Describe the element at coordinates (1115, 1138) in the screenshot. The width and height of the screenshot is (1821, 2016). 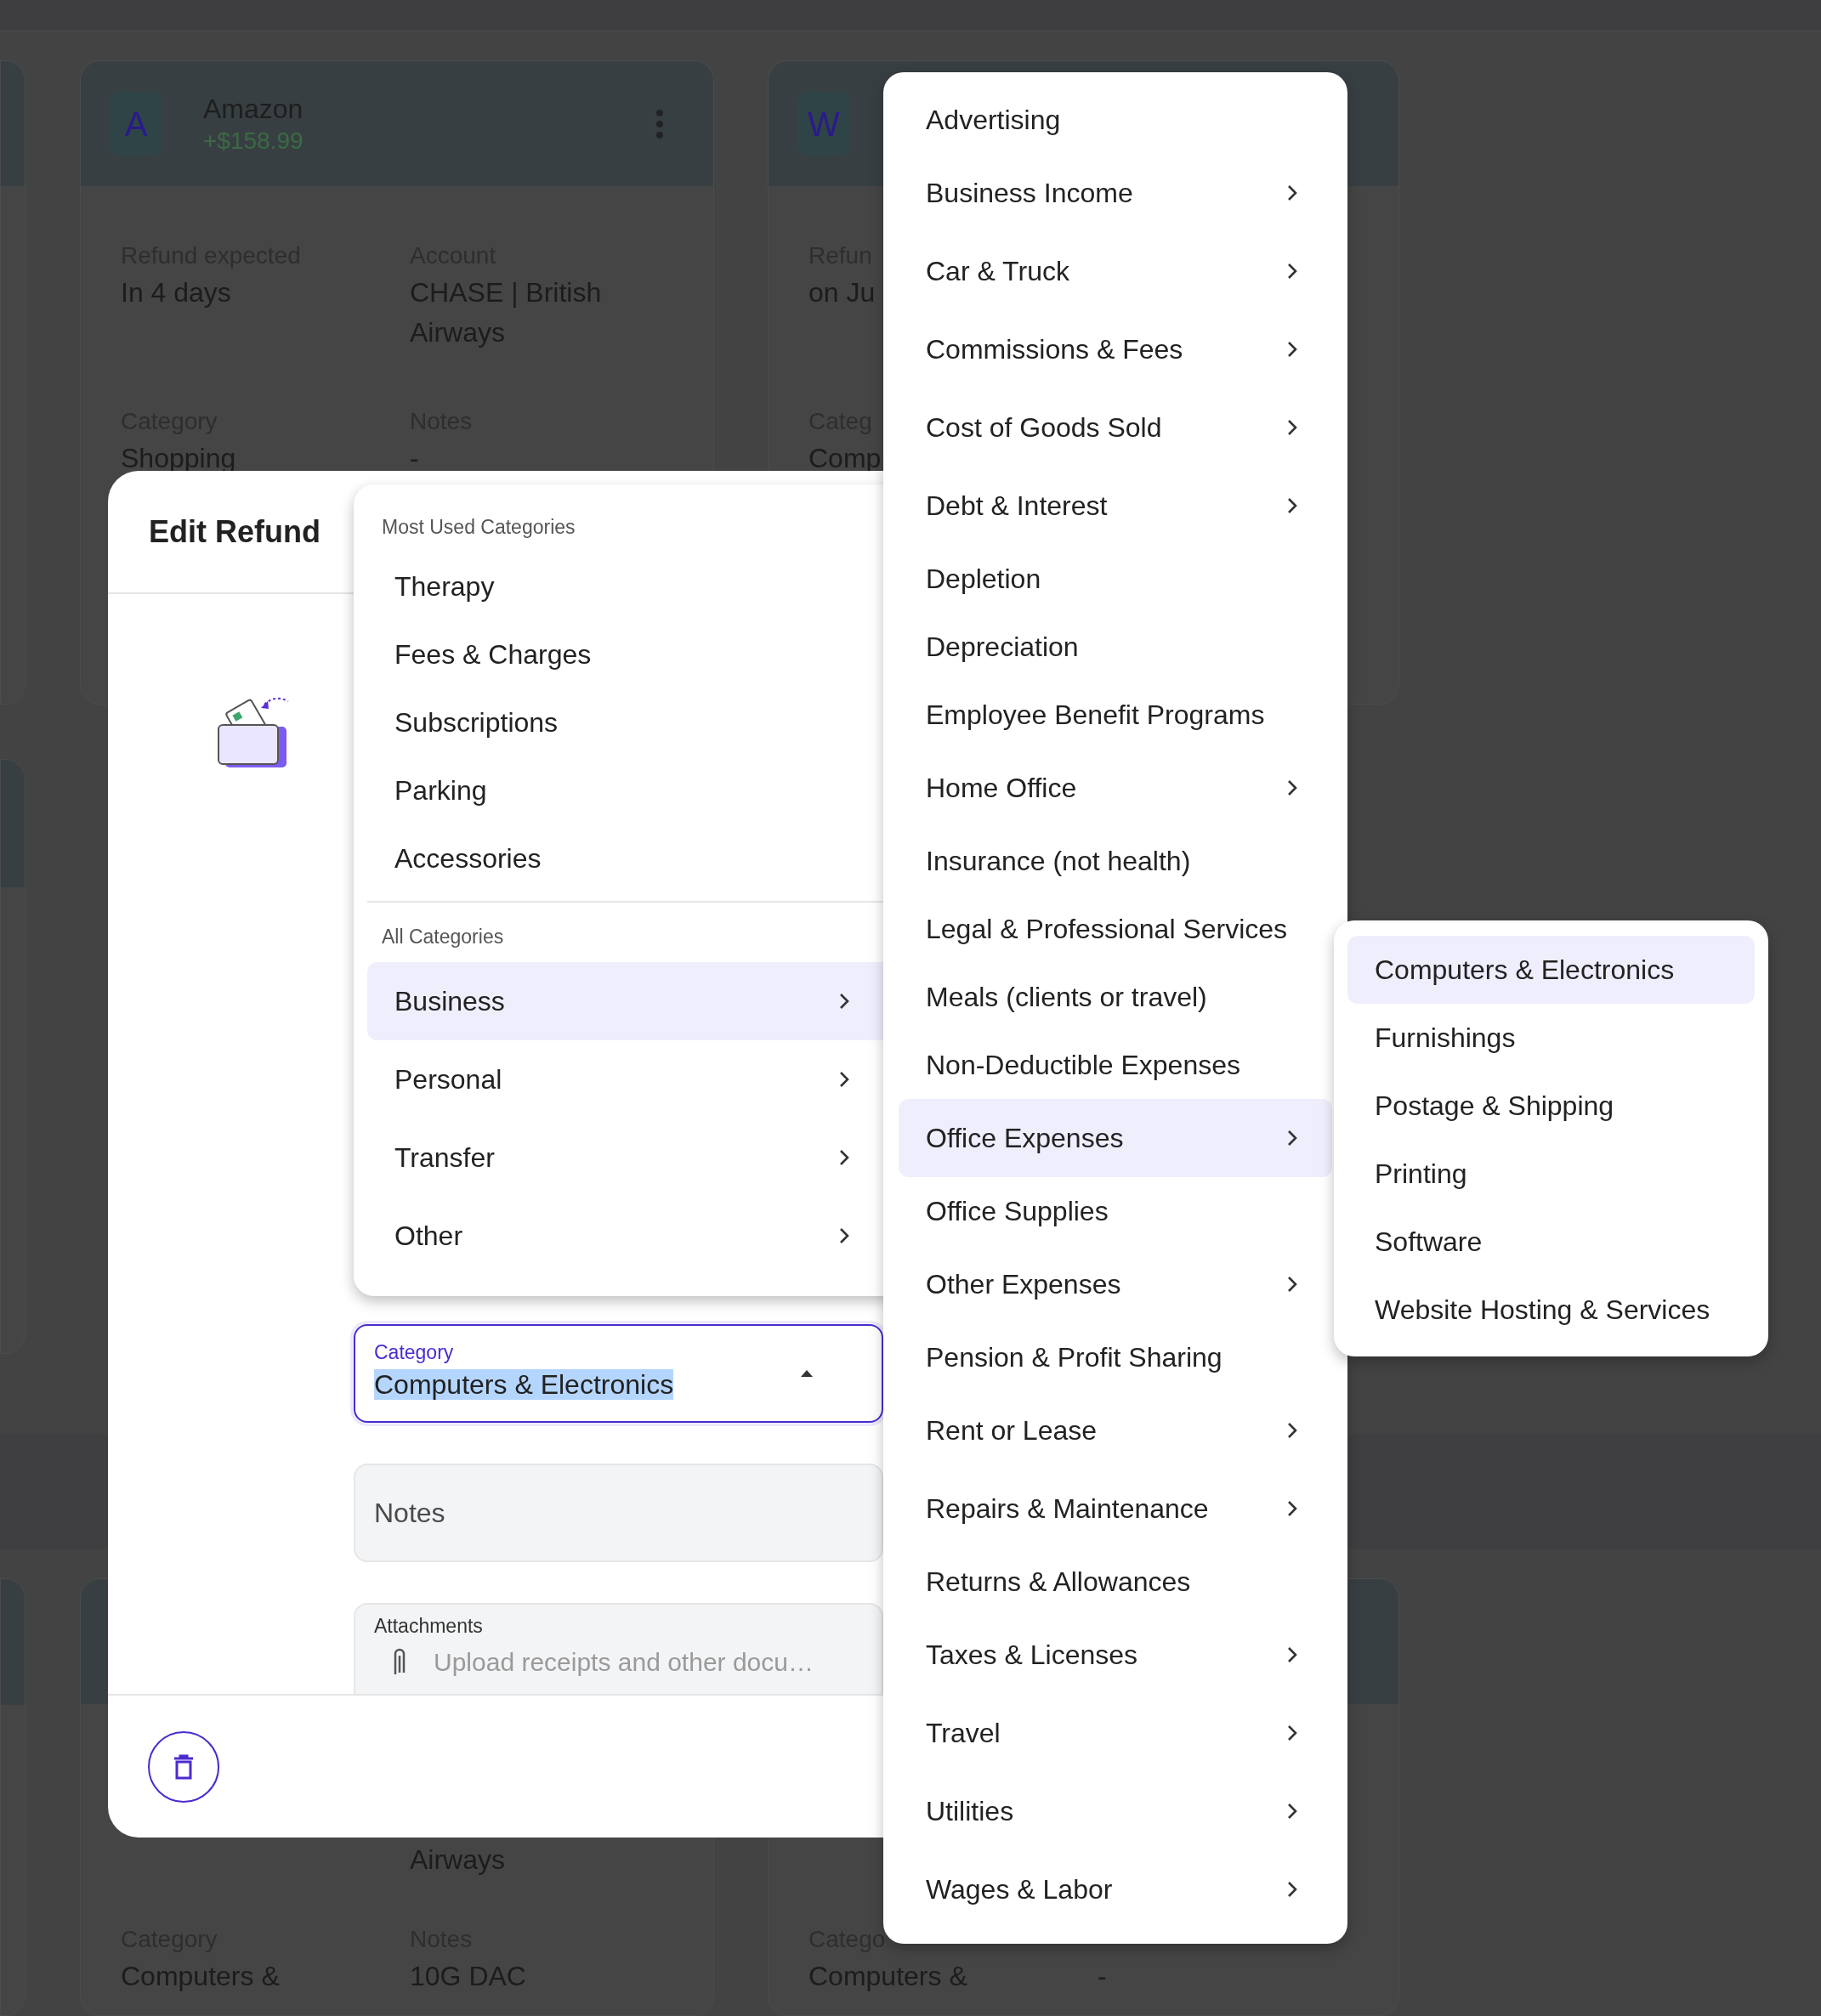
I see `menu-item: Office Expenses` at that location.